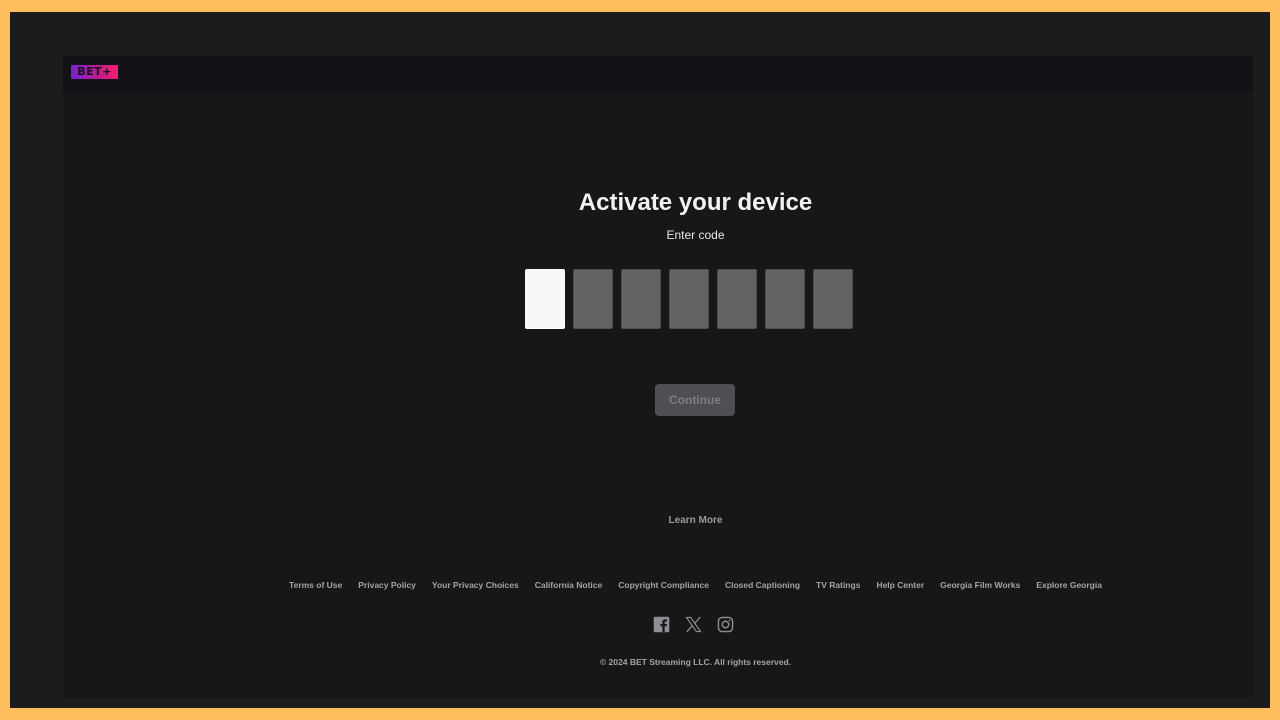 This screenshot has width=1280, height=720. I want to click on enter-code-label: Enter code, so click(695, 235).